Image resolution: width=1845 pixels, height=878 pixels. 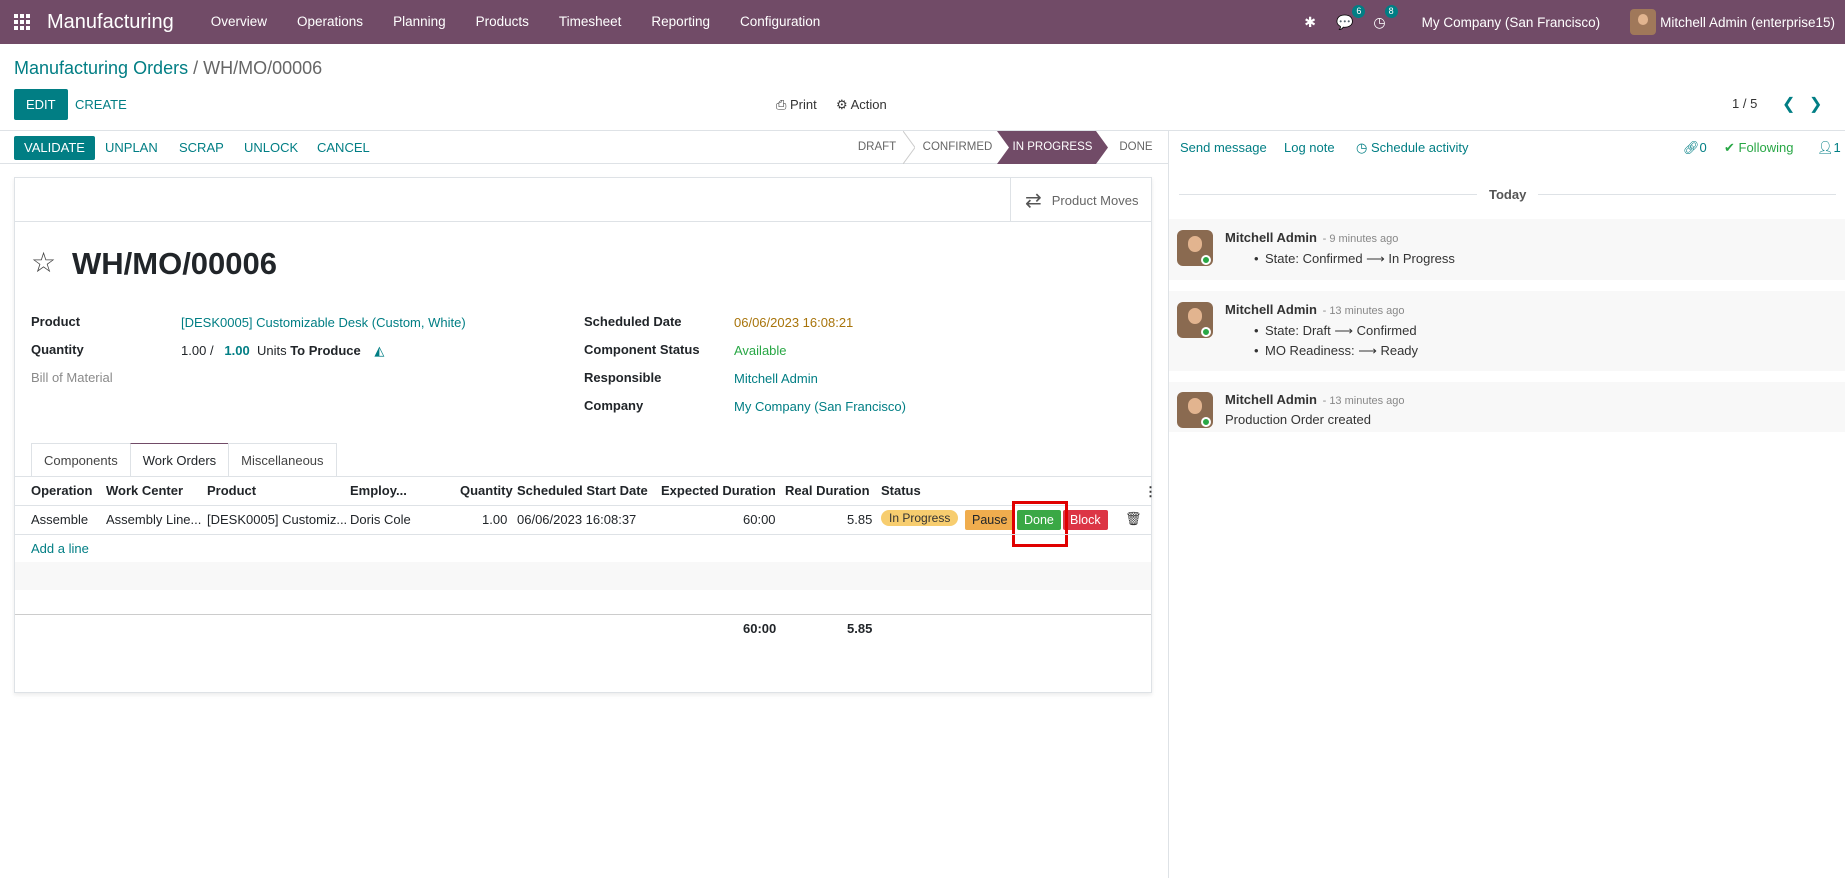 I want to click on attachments-button: 🔗︎0, so click(x=1695, y=148).